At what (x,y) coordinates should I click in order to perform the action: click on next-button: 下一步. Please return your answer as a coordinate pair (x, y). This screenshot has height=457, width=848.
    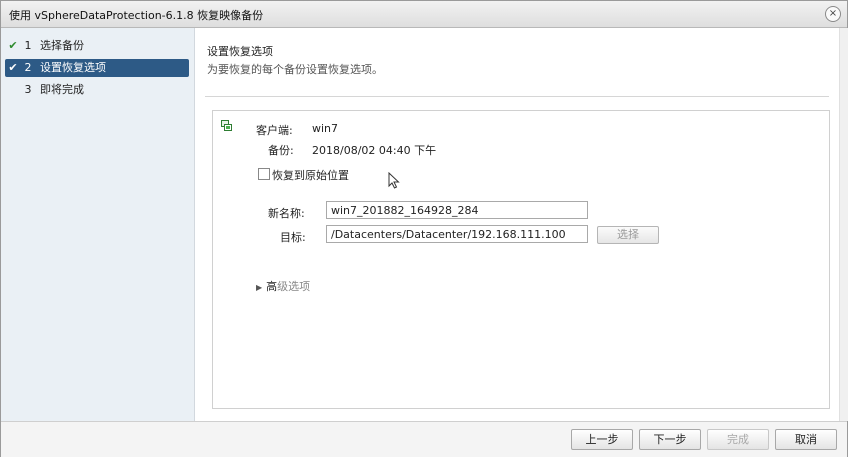
    Looking at the image, I should click on (670, 439).